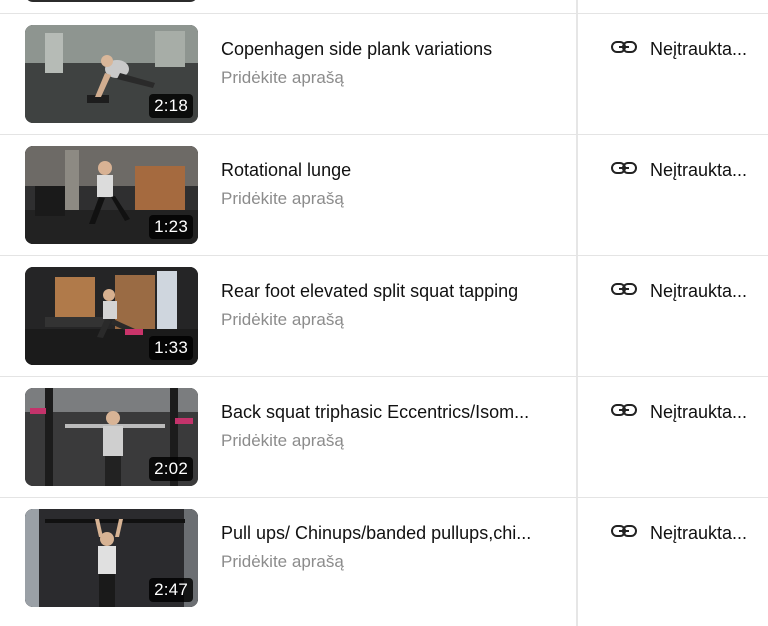  Describe the element at coordinates (386, 170) in the screenshot. I see `video-title: Rotational lunge` at that location.